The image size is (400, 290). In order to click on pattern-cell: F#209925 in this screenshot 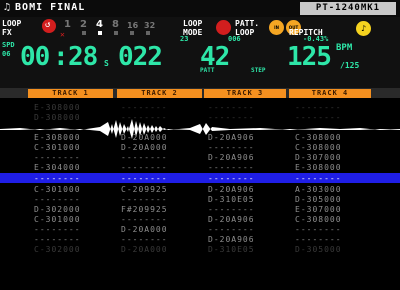, I will do `click(144, 209)`.